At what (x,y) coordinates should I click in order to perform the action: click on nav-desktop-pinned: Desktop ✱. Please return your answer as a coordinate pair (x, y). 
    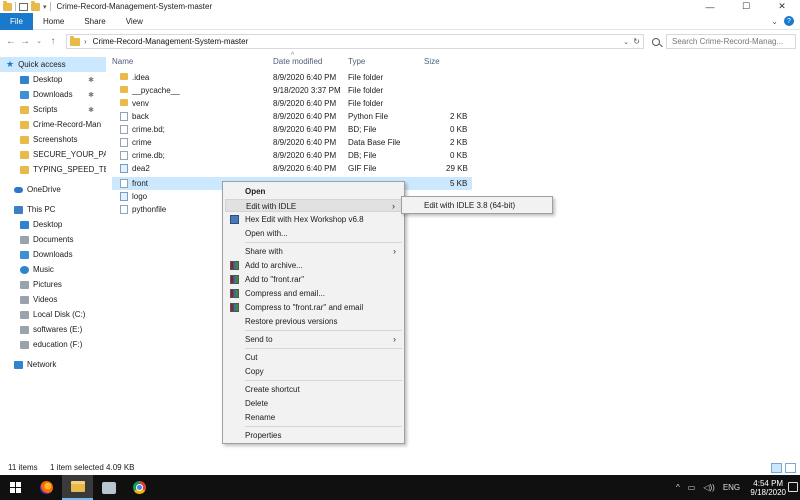
    Looking at the image, I should click on (53, 79).